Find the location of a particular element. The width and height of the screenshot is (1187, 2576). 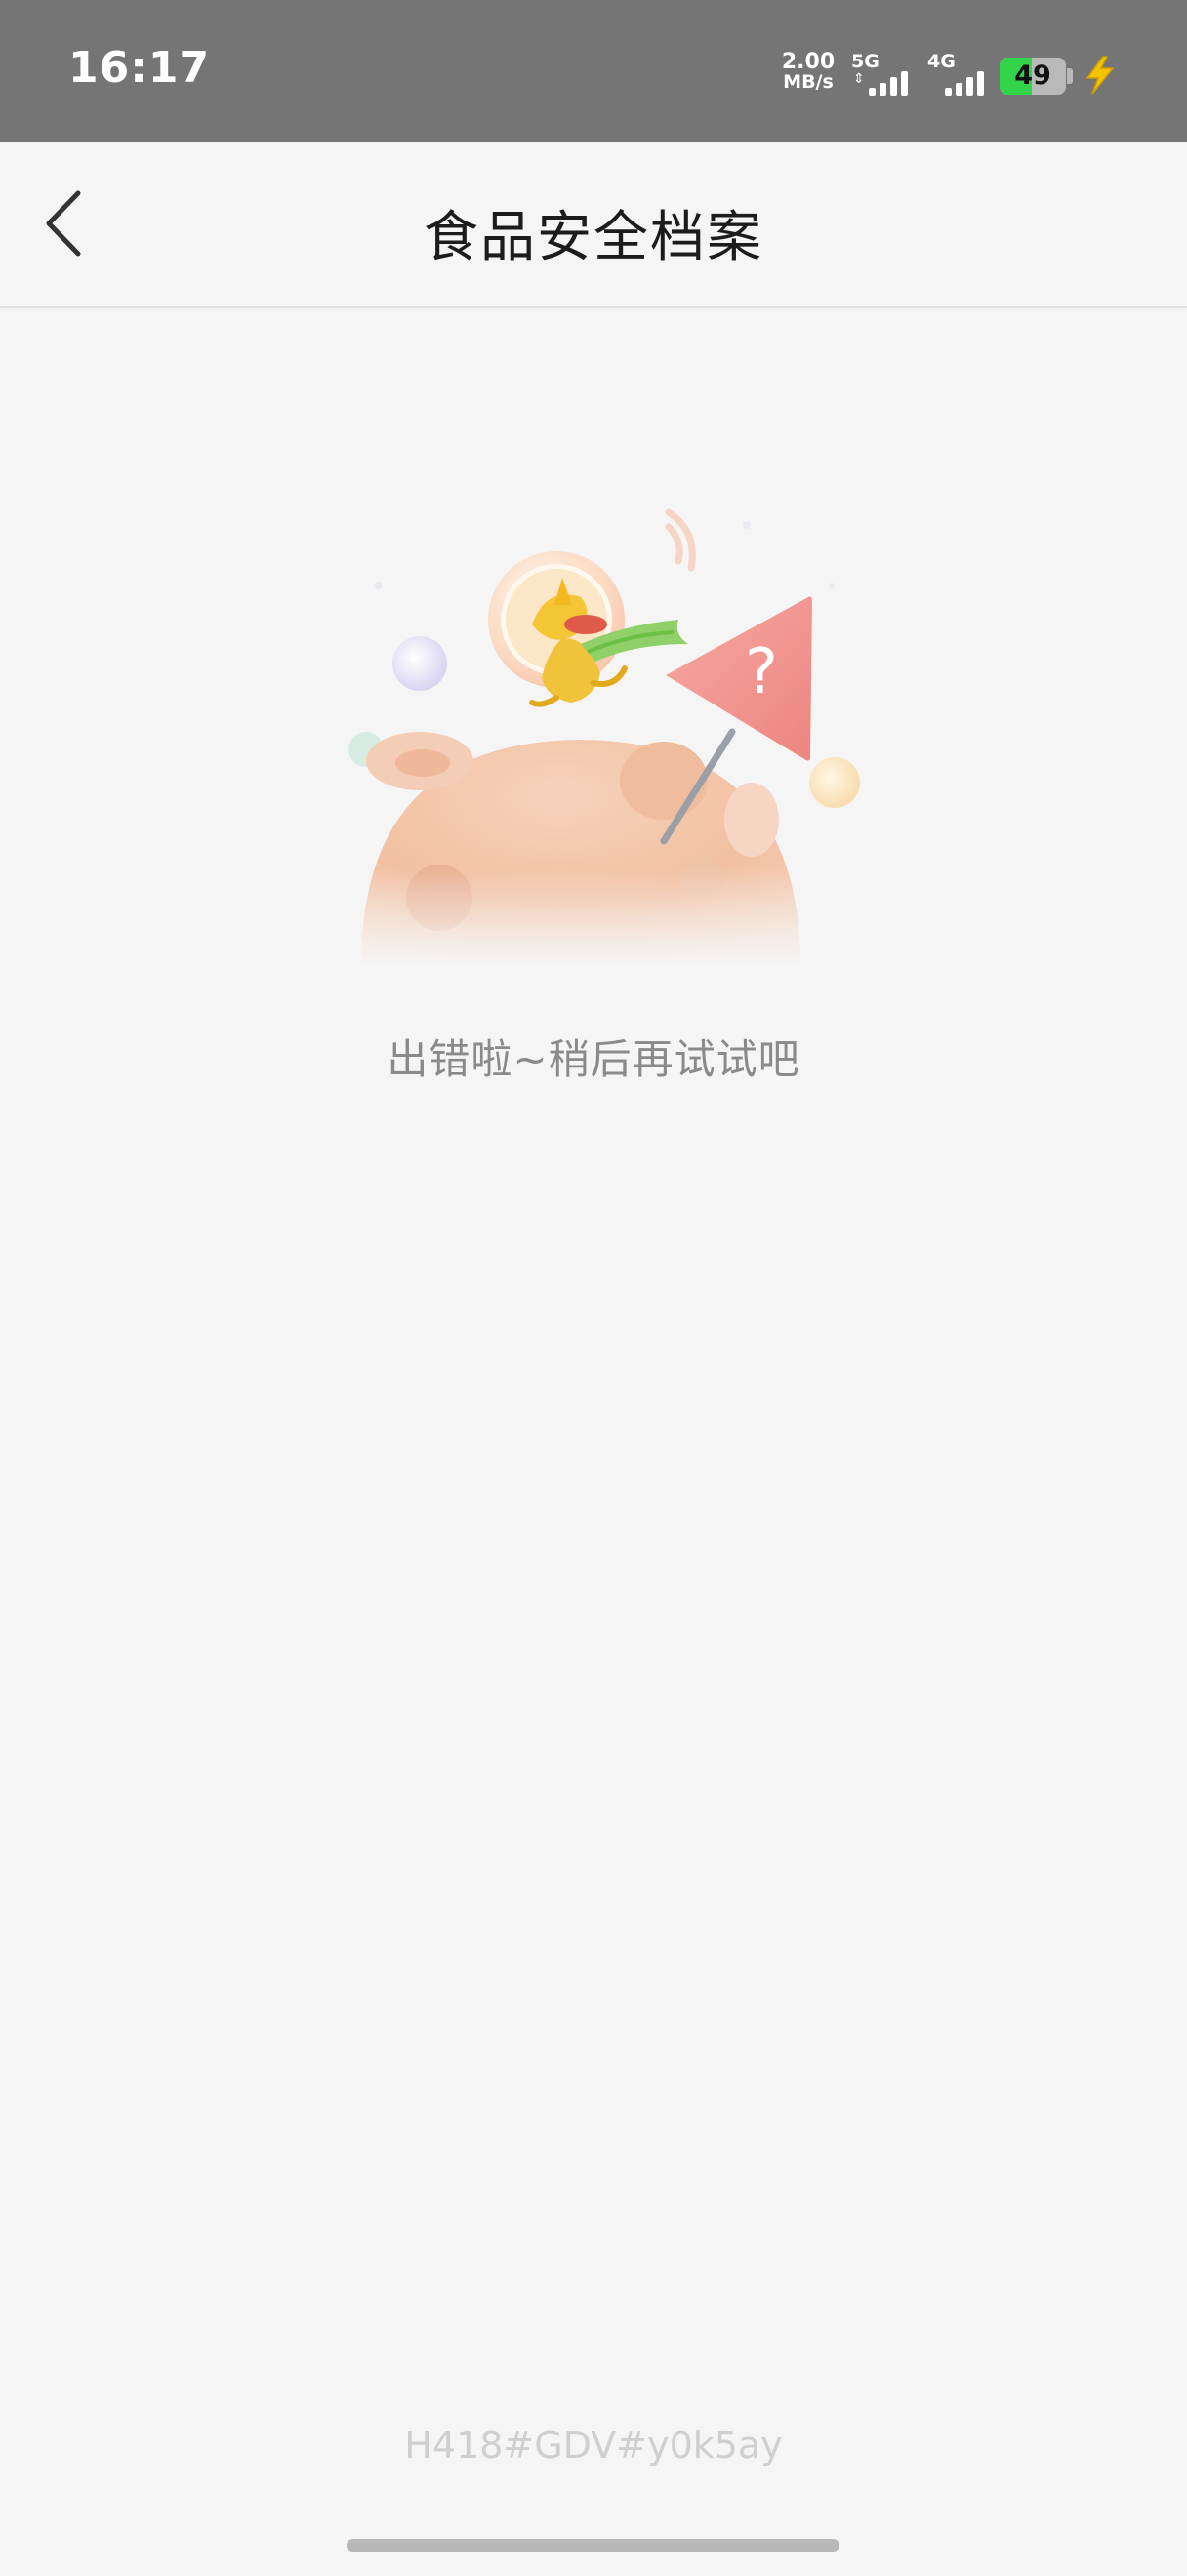

network-speed-value: 2.00 is located at coordinates (808, 62).